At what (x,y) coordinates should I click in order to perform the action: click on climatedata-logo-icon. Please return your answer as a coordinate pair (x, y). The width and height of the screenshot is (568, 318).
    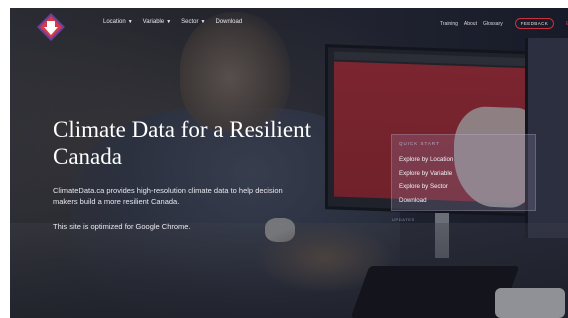
    Looking at the image, I should click on (51, 27).